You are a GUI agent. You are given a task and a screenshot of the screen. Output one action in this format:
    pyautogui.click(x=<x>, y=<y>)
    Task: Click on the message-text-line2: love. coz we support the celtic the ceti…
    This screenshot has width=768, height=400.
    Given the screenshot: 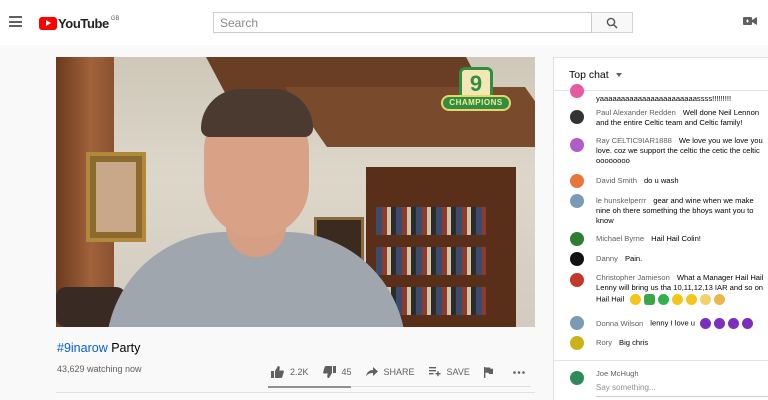 What is the action you would take?
    pyautogui.click(x=678, y=150)
    